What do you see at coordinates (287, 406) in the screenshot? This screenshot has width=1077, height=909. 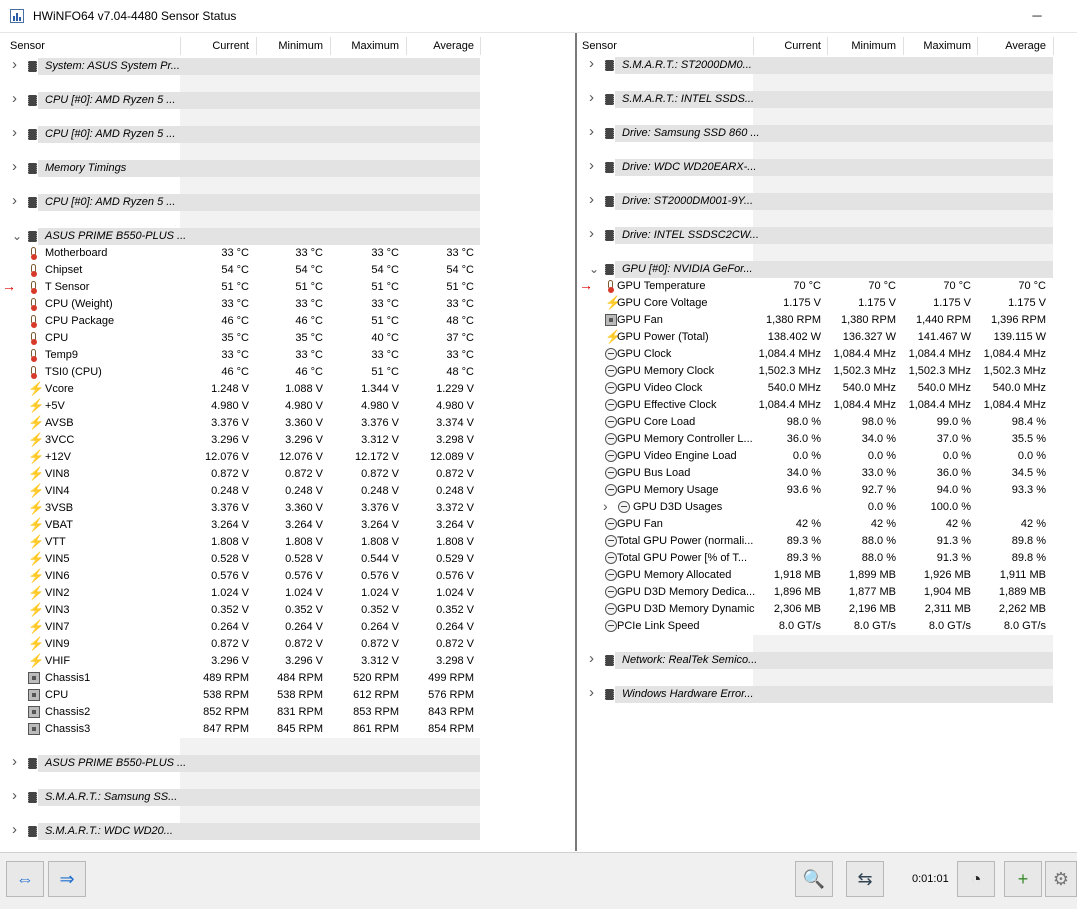 I see `sensor-row: ⚡ +5V 4.980 V 4.980 V 4.980 V 4.980 V` at bounding box center [287, 406].